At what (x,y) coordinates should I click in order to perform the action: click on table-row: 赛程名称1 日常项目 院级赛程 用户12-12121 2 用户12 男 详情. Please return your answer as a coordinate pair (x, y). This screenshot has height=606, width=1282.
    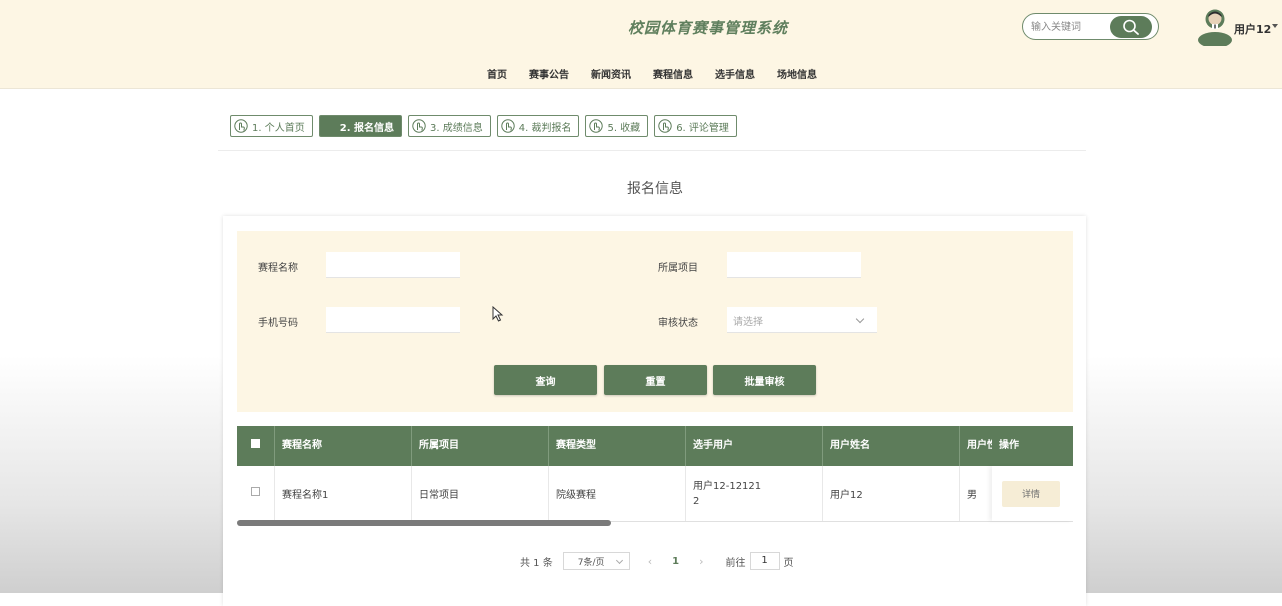
    Looking at the image, I should click on (655, 494).